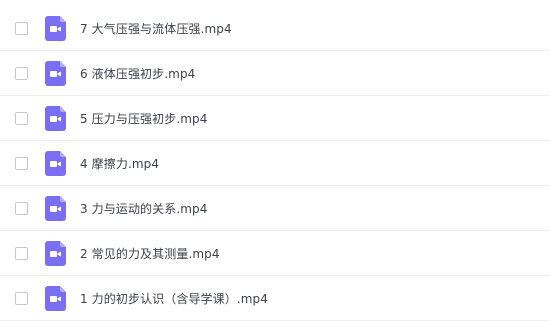 The image size is (550, 321). What do you see at coordinates (275, 163) in the screenshot?
I see `file-row: 4 摩擦力.mp4` at bounding box center [275, 163].